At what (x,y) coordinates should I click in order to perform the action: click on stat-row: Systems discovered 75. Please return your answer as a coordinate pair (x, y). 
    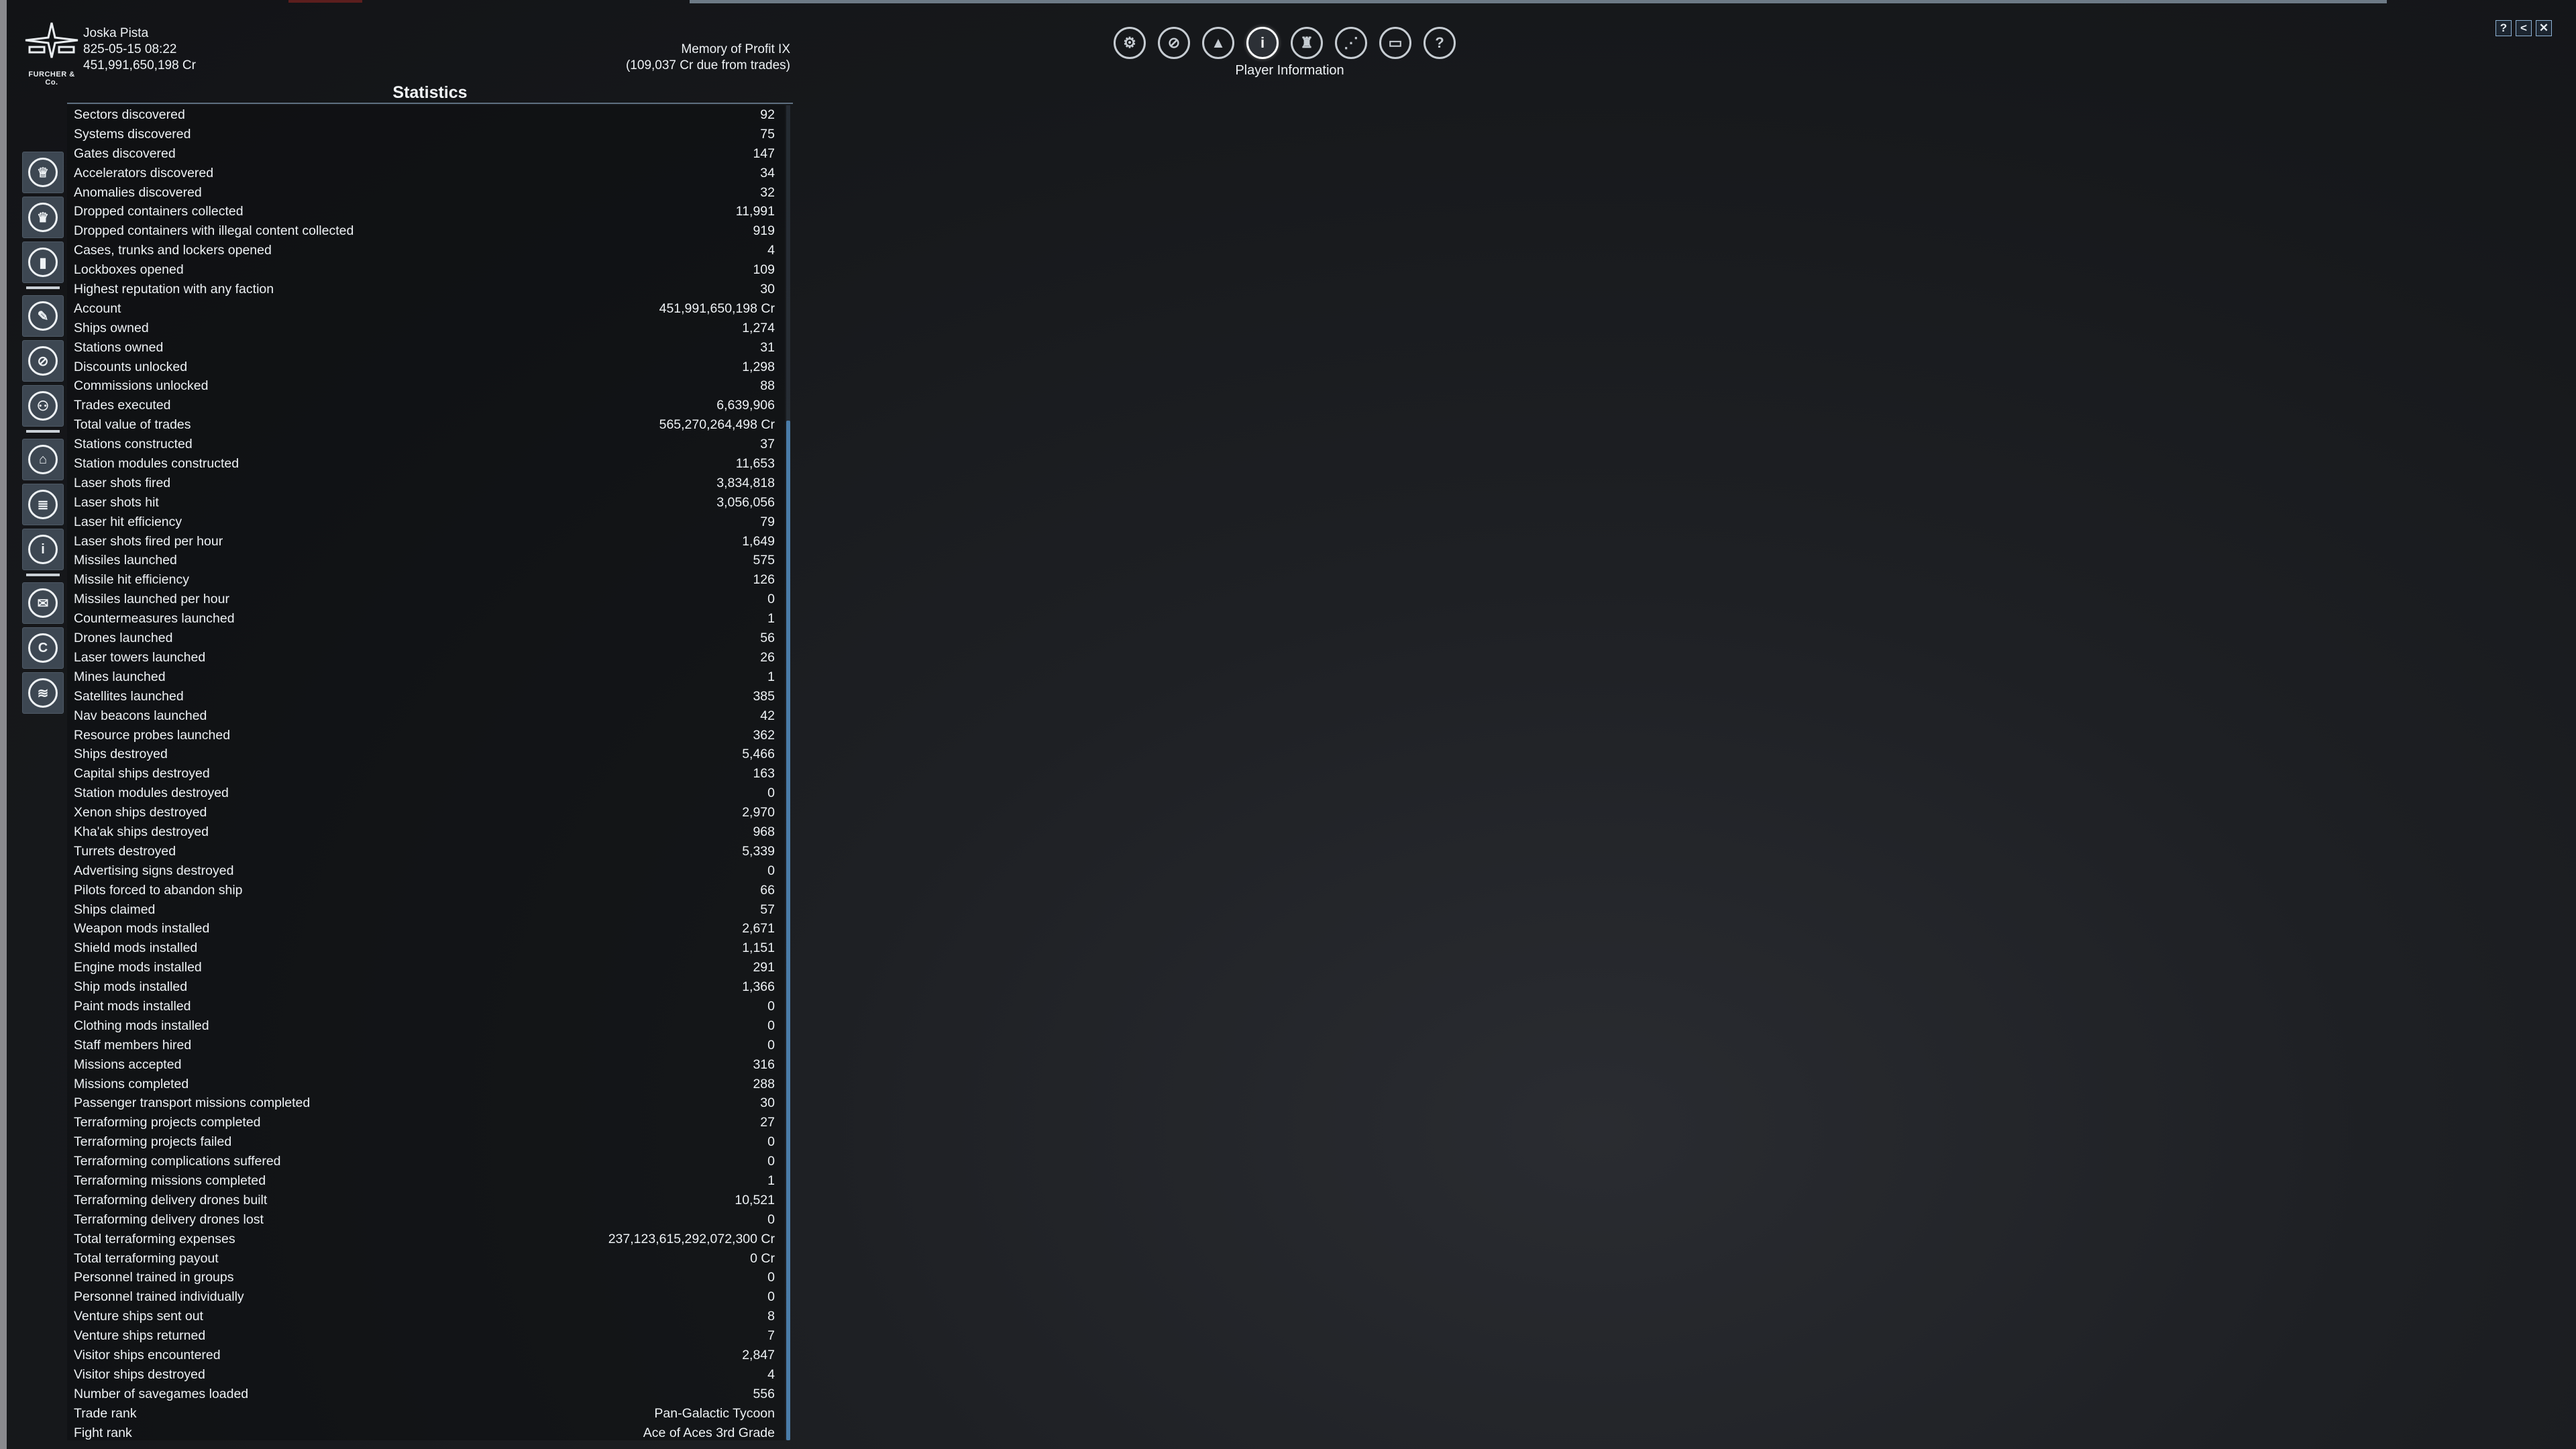
    Looking at the image, I should click on (426, 134).